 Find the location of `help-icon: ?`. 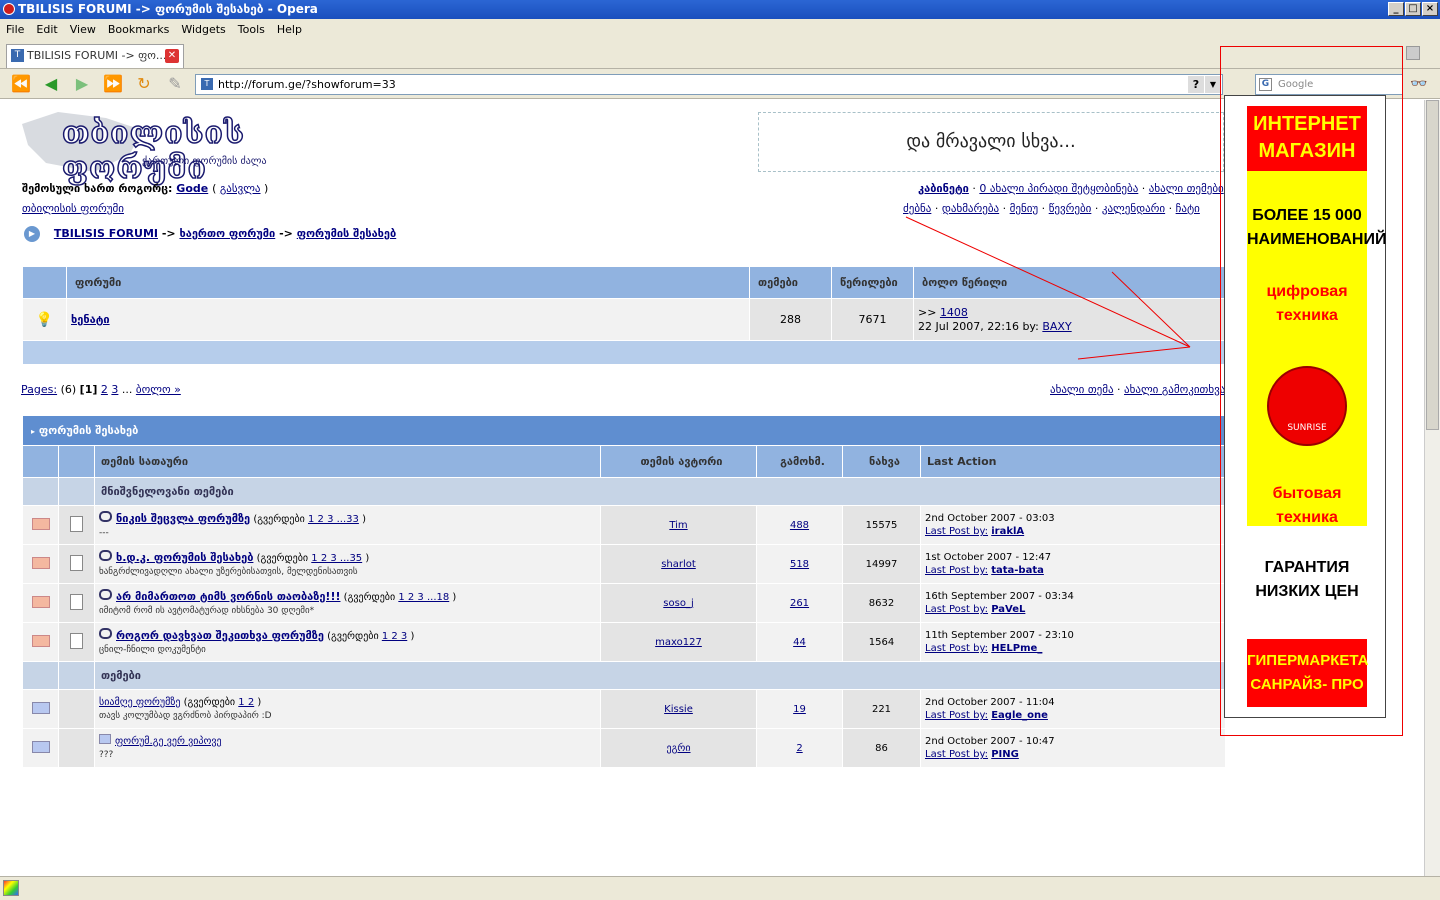

help-icon: ? is located at coordinates (1196, 84).